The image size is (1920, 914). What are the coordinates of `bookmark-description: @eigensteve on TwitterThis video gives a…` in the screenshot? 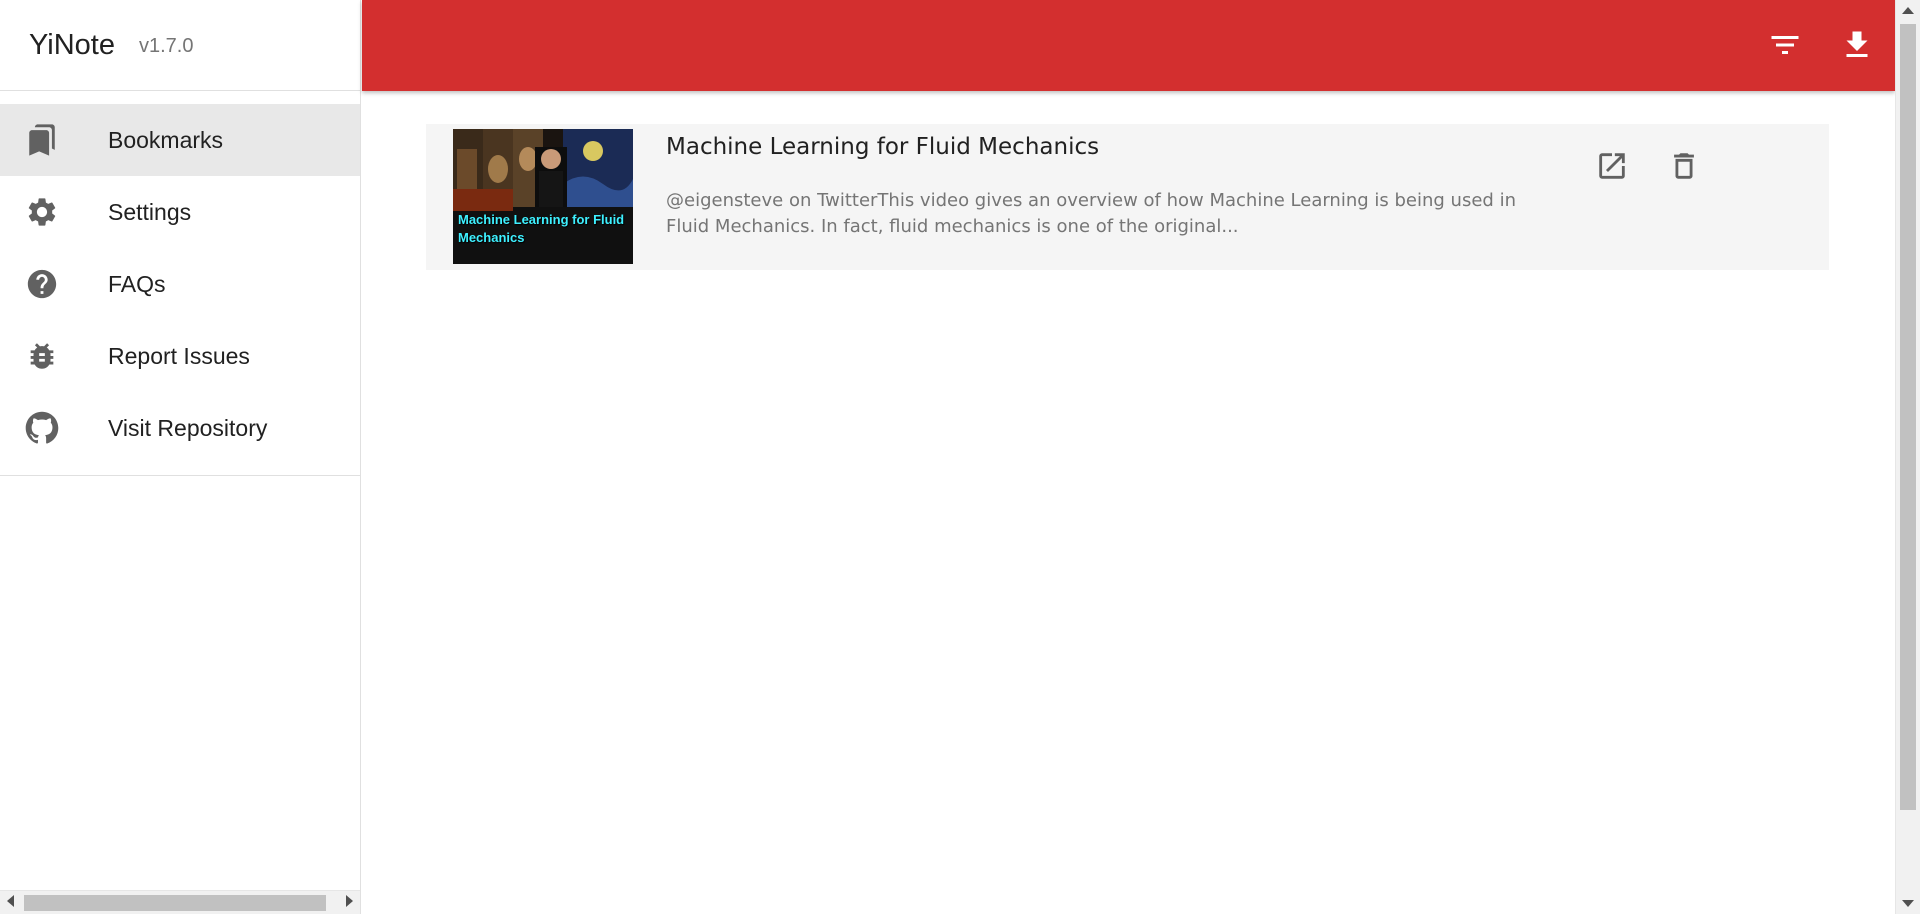 It's located at (1091, 213).